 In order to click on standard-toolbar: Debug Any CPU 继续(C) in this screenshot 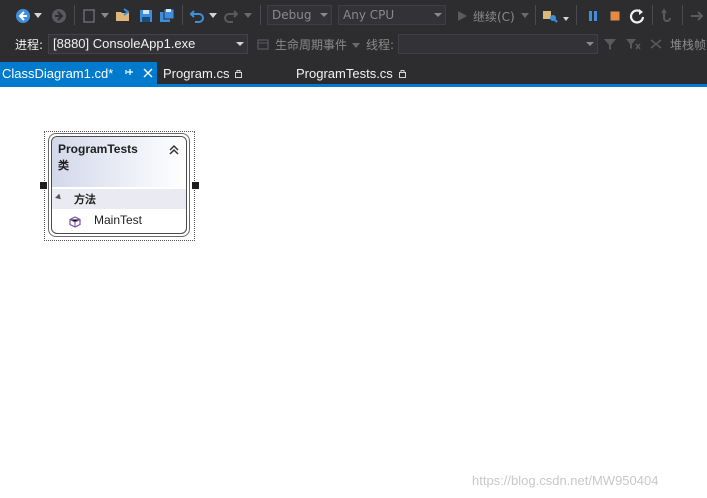, I will do `click(353, 15)`.